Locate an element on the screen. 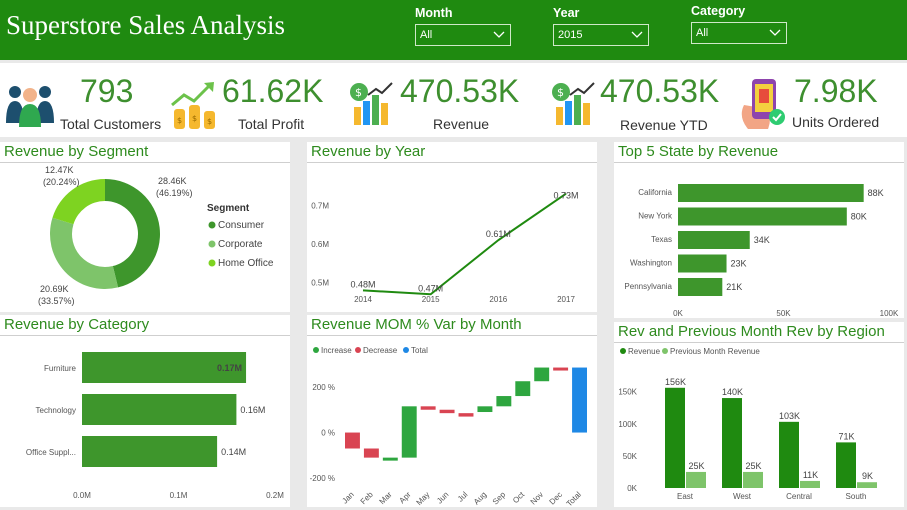  customers-icon is located at coordinates (30, 106).